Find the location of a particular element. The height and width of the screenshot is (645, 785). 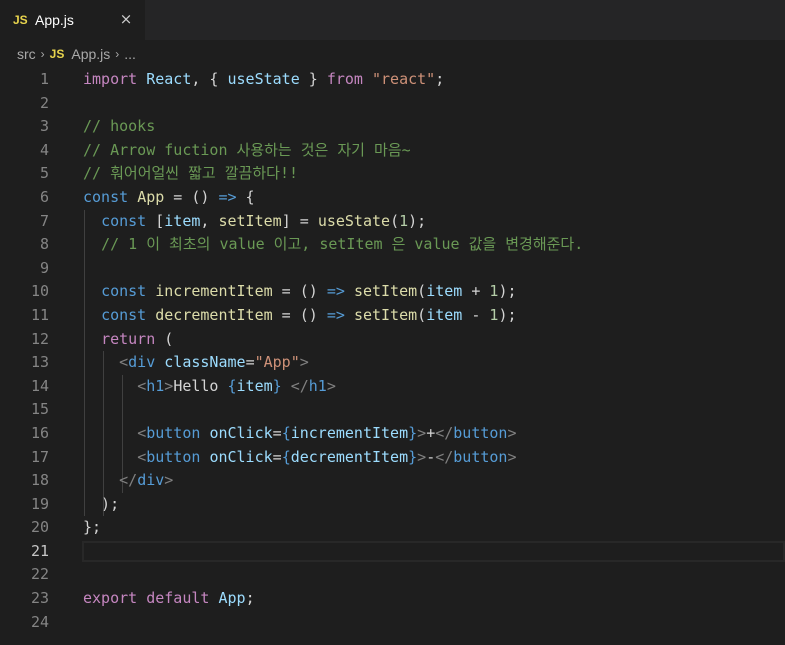

line-number: 9 is located at coordinates (44, 267).